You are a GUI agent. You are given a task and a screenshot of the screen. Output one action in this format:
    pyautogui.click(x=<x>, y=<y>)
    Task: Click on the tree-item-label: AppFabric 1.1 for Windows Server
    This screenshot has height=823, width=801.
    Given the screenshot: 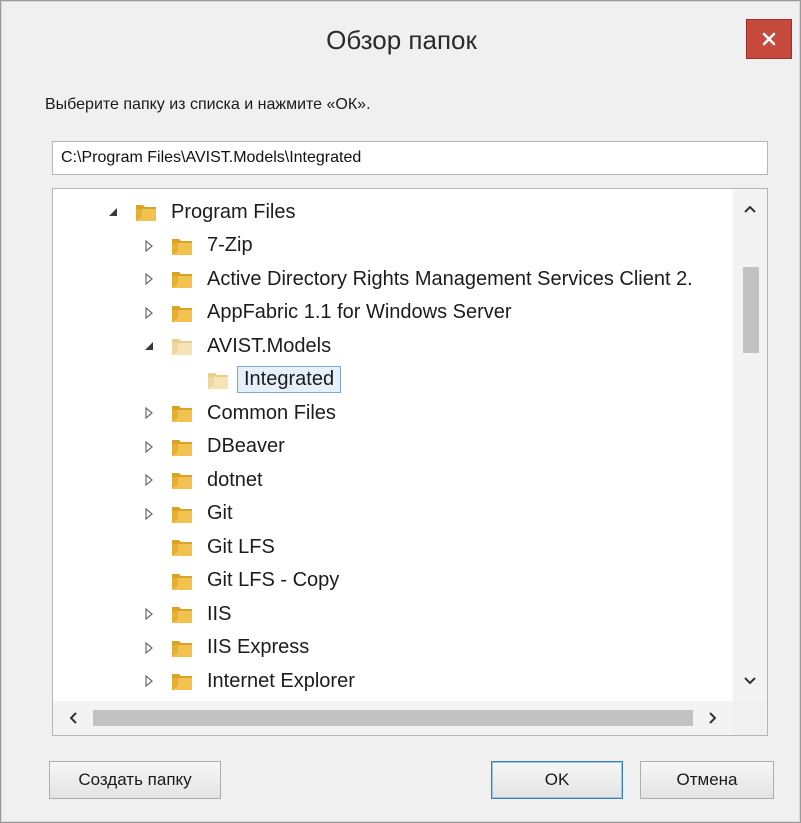 What is the action you would take?
    pyautogui.click(x=359, y=312)
    